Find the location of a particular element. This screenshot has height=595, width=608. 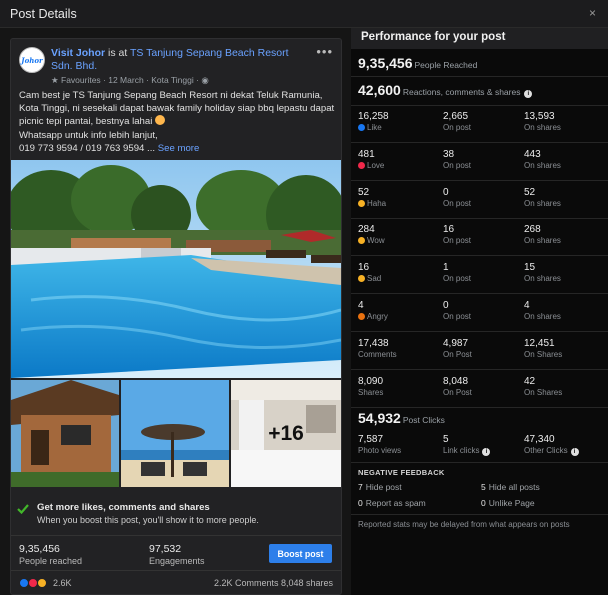

boost-post-button: Boost post is located at coordinates (300, 553).